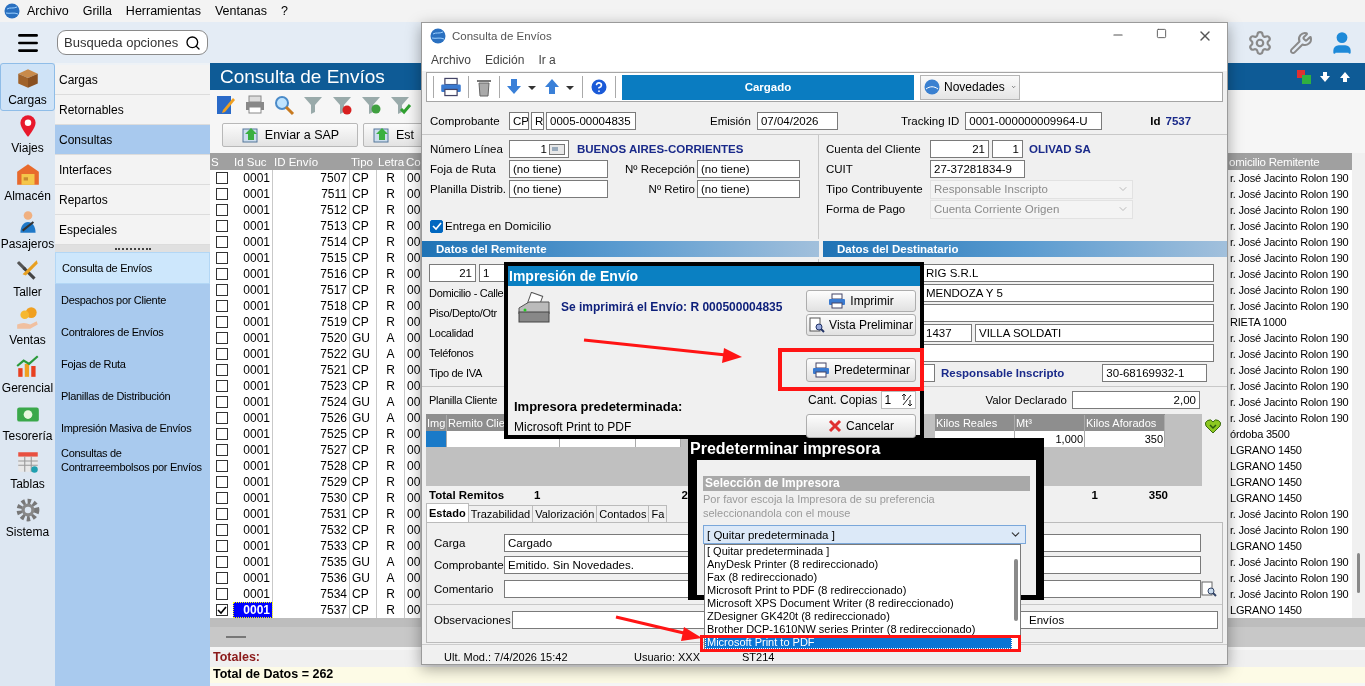 The image size is (1365, 686). Describe the element at coordinates (787, 675) in the screenshot. I see `total-count: Total de Datos = 262` at that location.